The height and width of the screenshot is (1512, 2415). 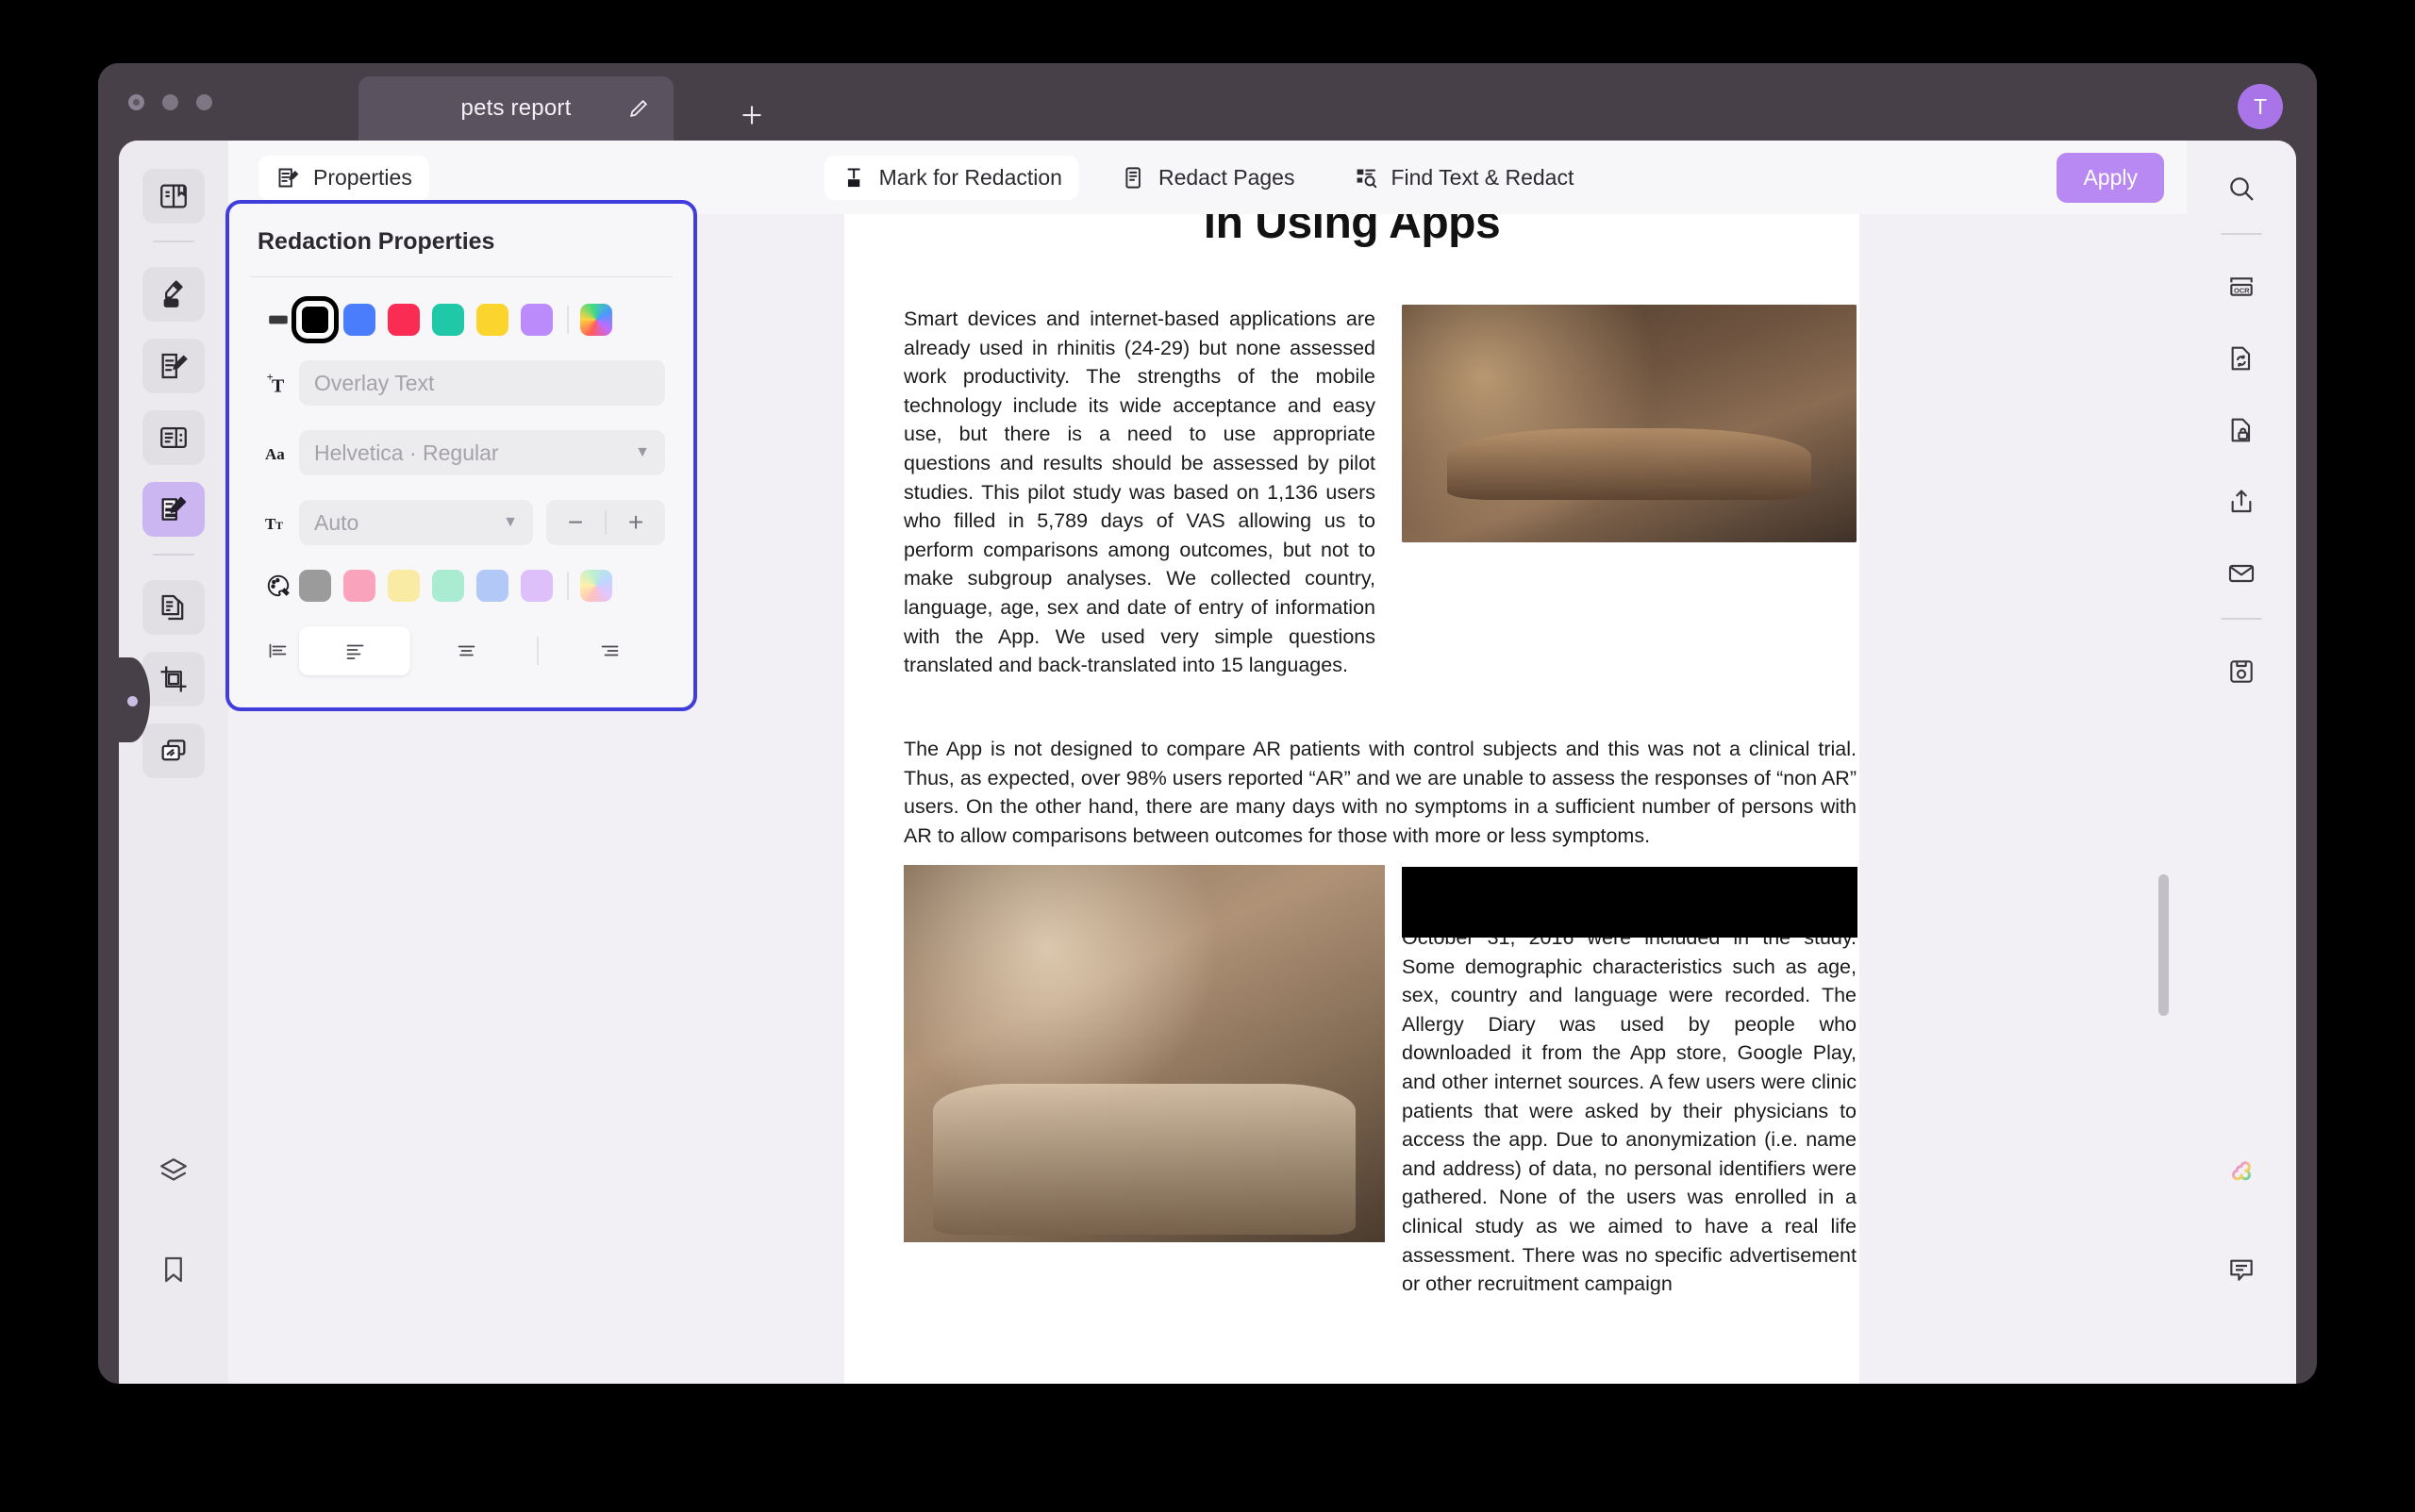 I want to click on left-toolbar, so click(x=174, y=762).